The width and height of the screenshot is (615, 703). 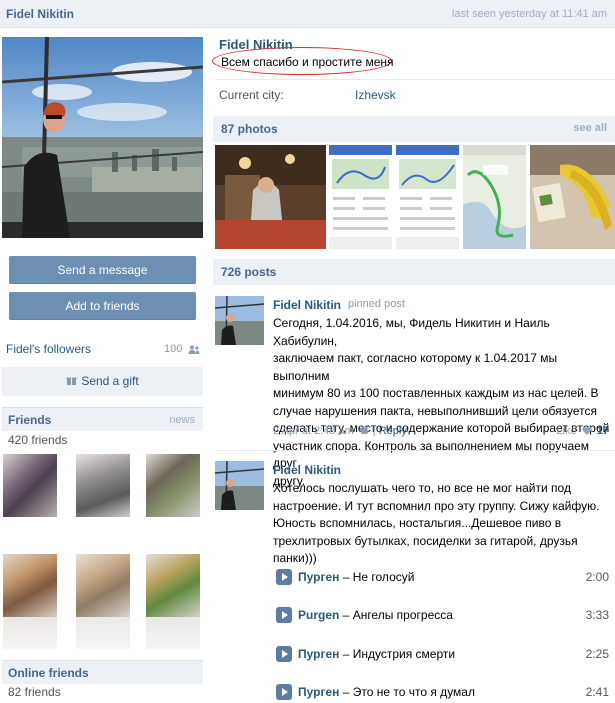 I want to click on followers-count: 100, so click(x=173, y=349).